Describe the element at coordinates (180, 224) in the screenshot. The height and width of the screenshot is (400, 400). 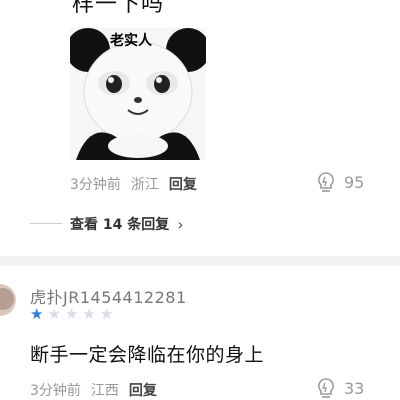
I see `chevron-right-icon: ›` at that location.